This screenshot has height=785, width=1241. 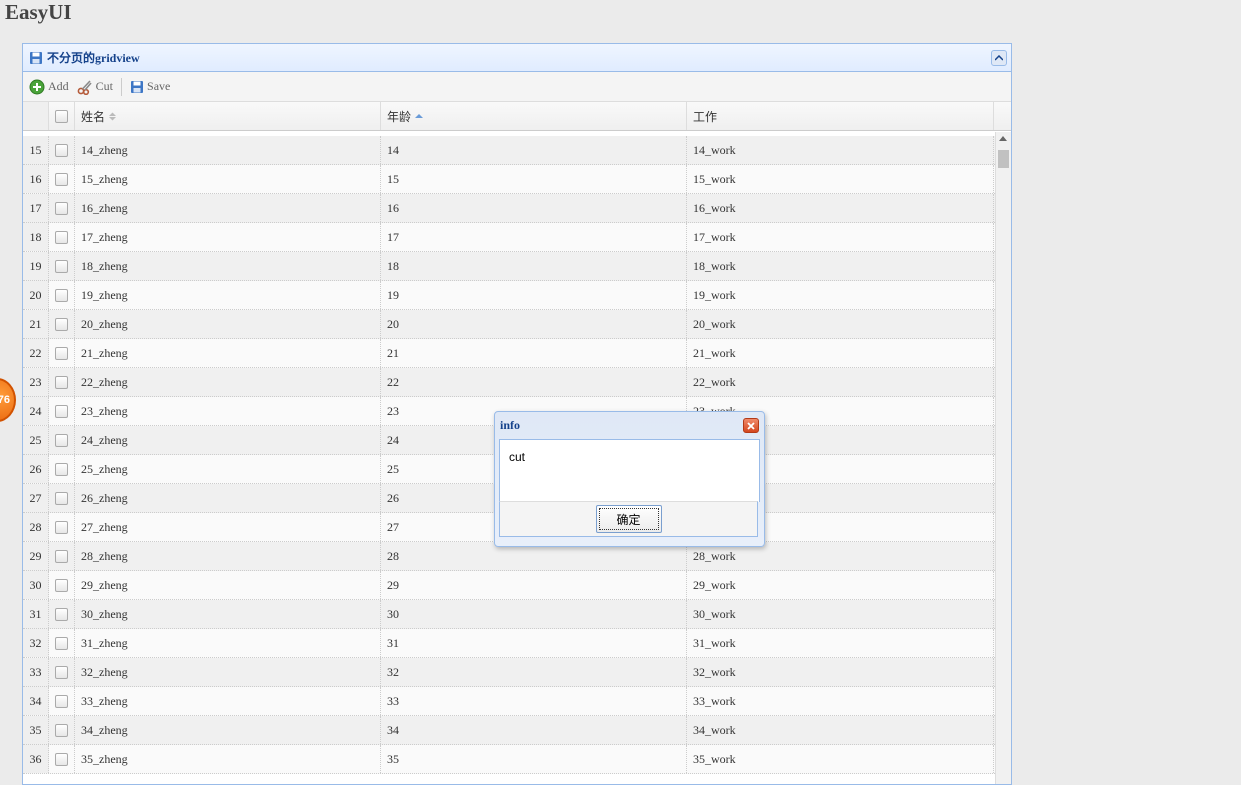 What do you see at coordinates (228, 730) in the screenshot?
I see `cell-name: 34_zheng` at bounding box center [228, 730].